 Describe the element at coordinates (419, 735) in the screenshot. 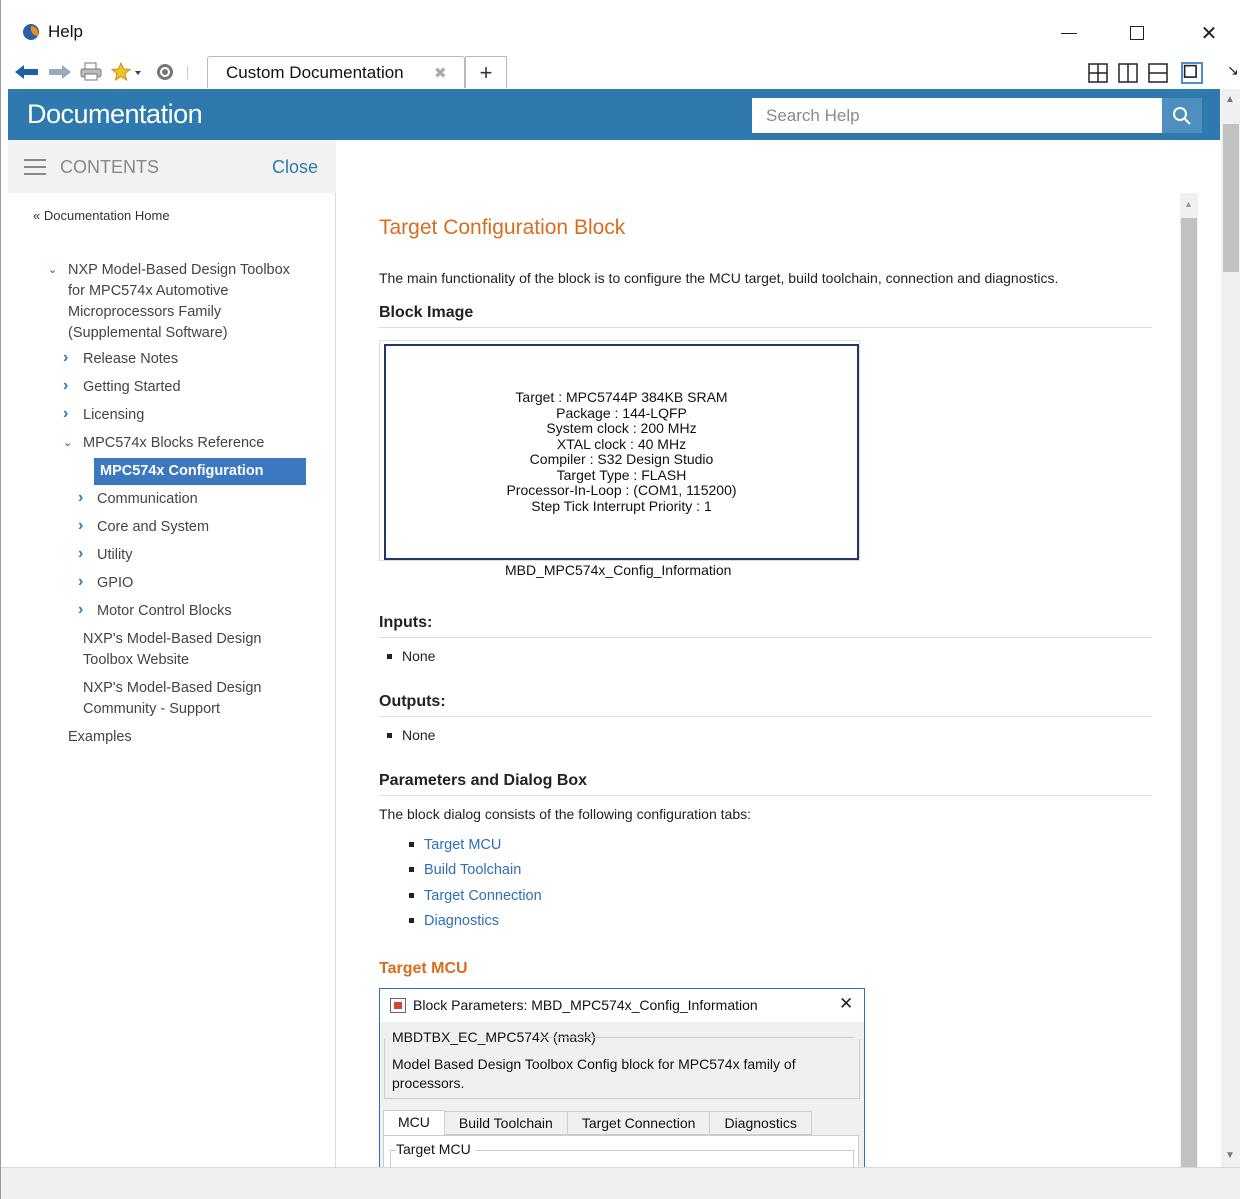

I see `outputs-value: None` at that location.